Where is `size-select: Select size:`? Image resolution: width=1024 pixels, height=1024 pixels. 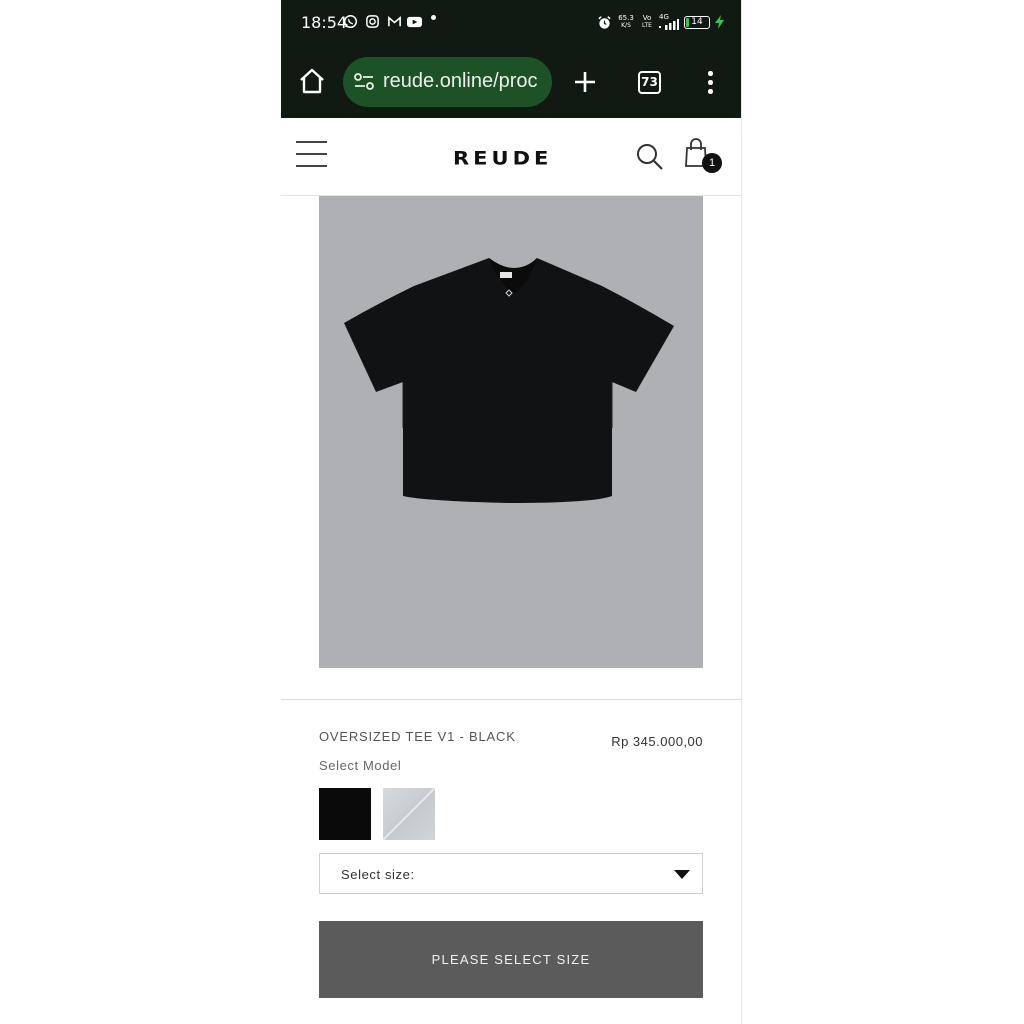 size-select: Select size: is located at coordinates (511, 873).